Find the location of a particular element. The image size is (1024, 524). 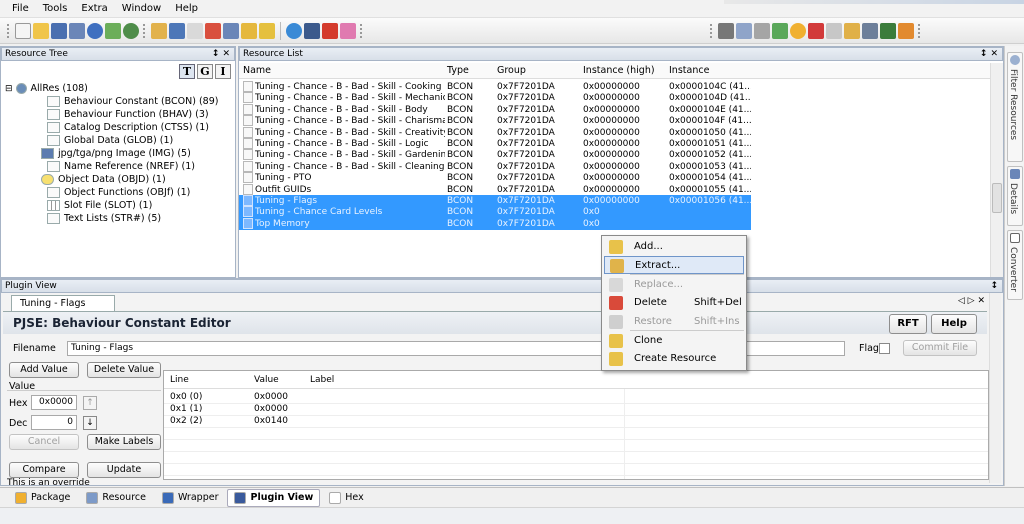

red-bar-icon is located at coordinates (816, 30).